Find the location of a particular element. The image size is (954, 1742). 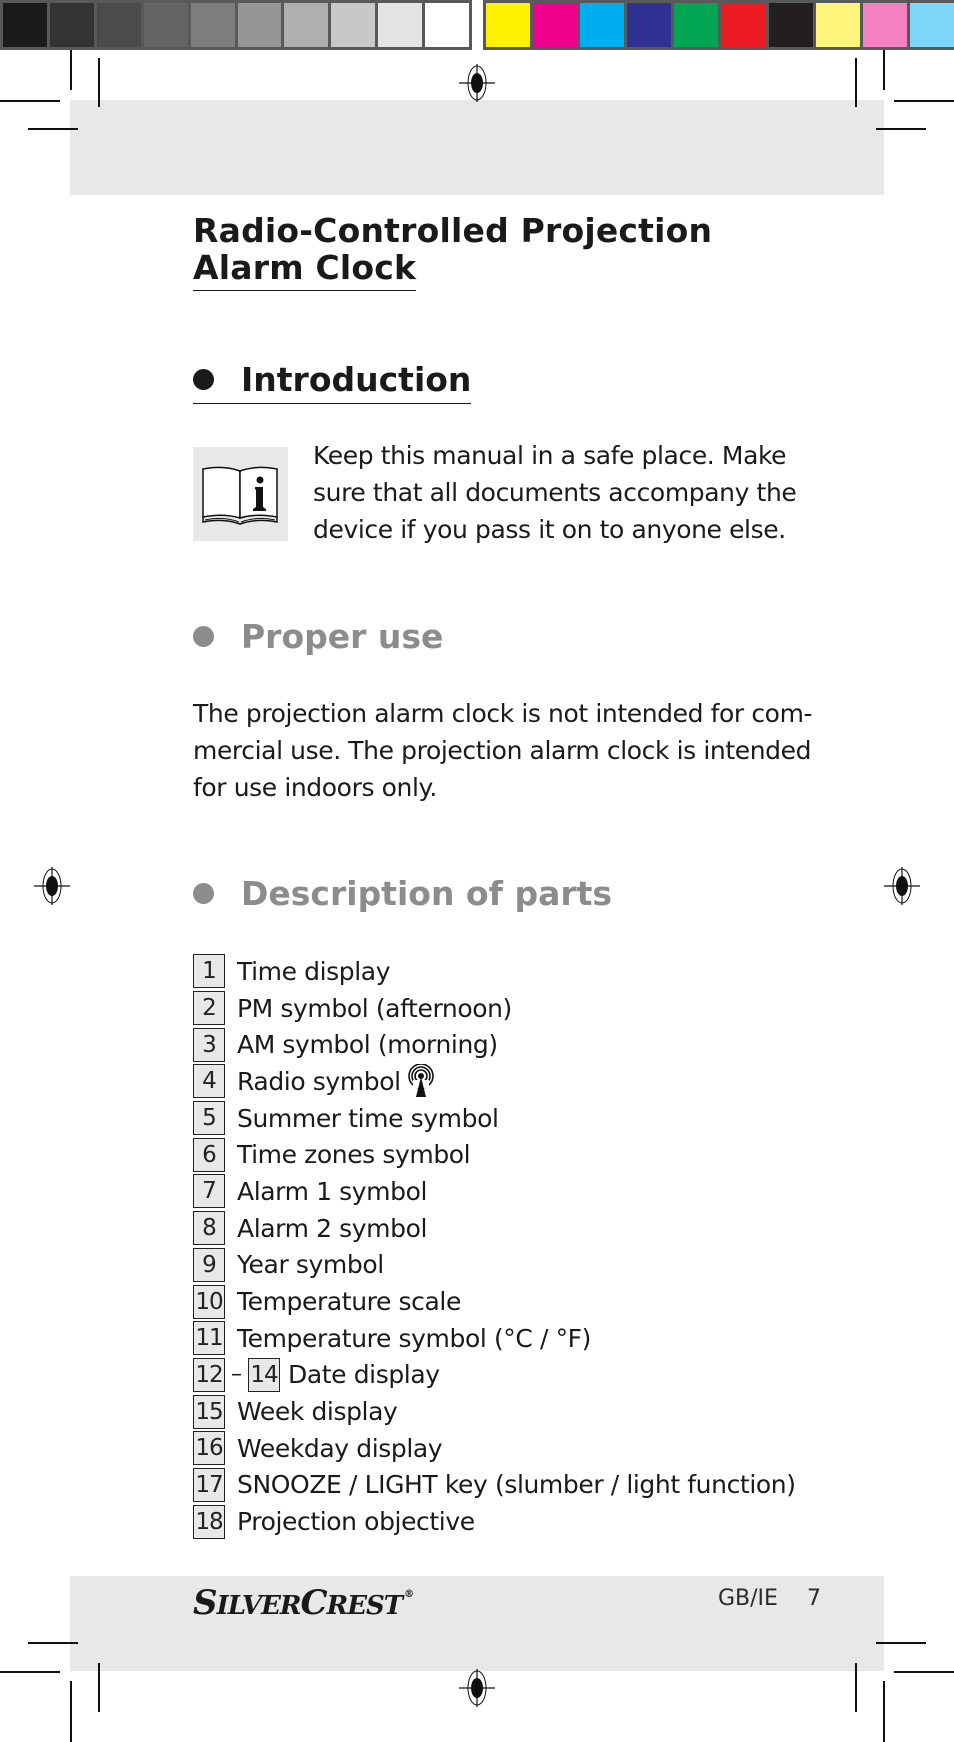

radio-antenna-icon is located at coordinates (420, 1081).